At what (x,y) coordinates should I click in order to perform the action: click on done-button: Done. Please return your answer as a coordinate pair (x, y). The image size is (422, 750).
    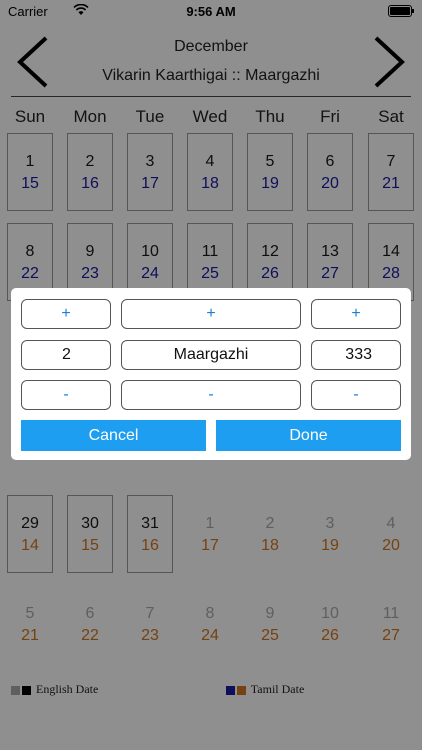
    Looking at the image, I should click on (308, 435).